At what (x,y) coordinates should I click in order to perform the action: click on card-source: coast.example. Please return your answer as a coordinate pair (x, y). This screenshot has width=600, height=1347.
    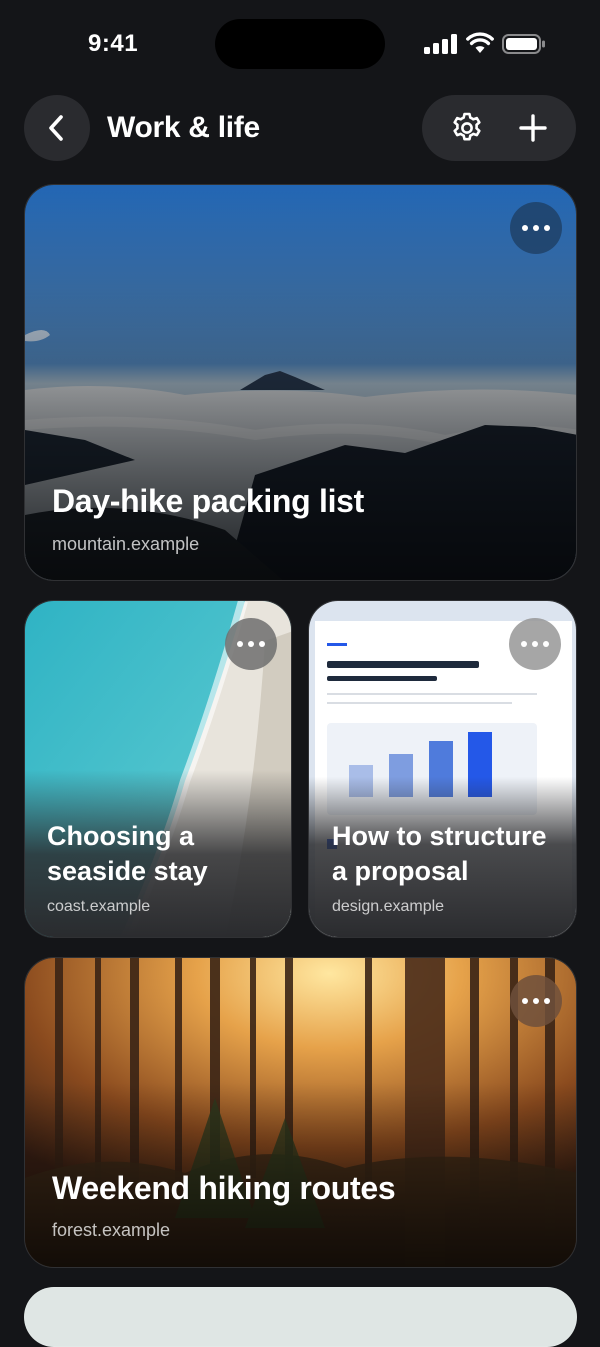
    Looking at the image, I should click on (99, 906).